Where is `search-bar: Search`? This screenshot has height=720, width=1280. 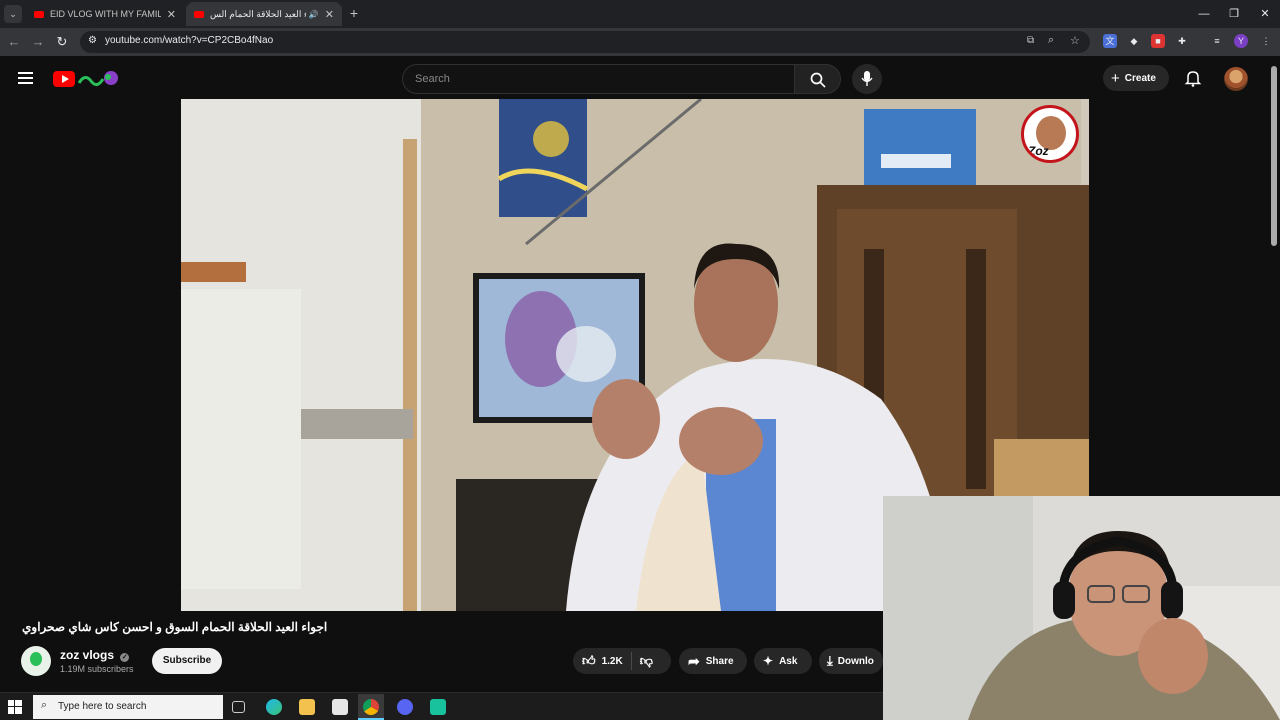 search-bar: Search is located at coordinates (598, 79).